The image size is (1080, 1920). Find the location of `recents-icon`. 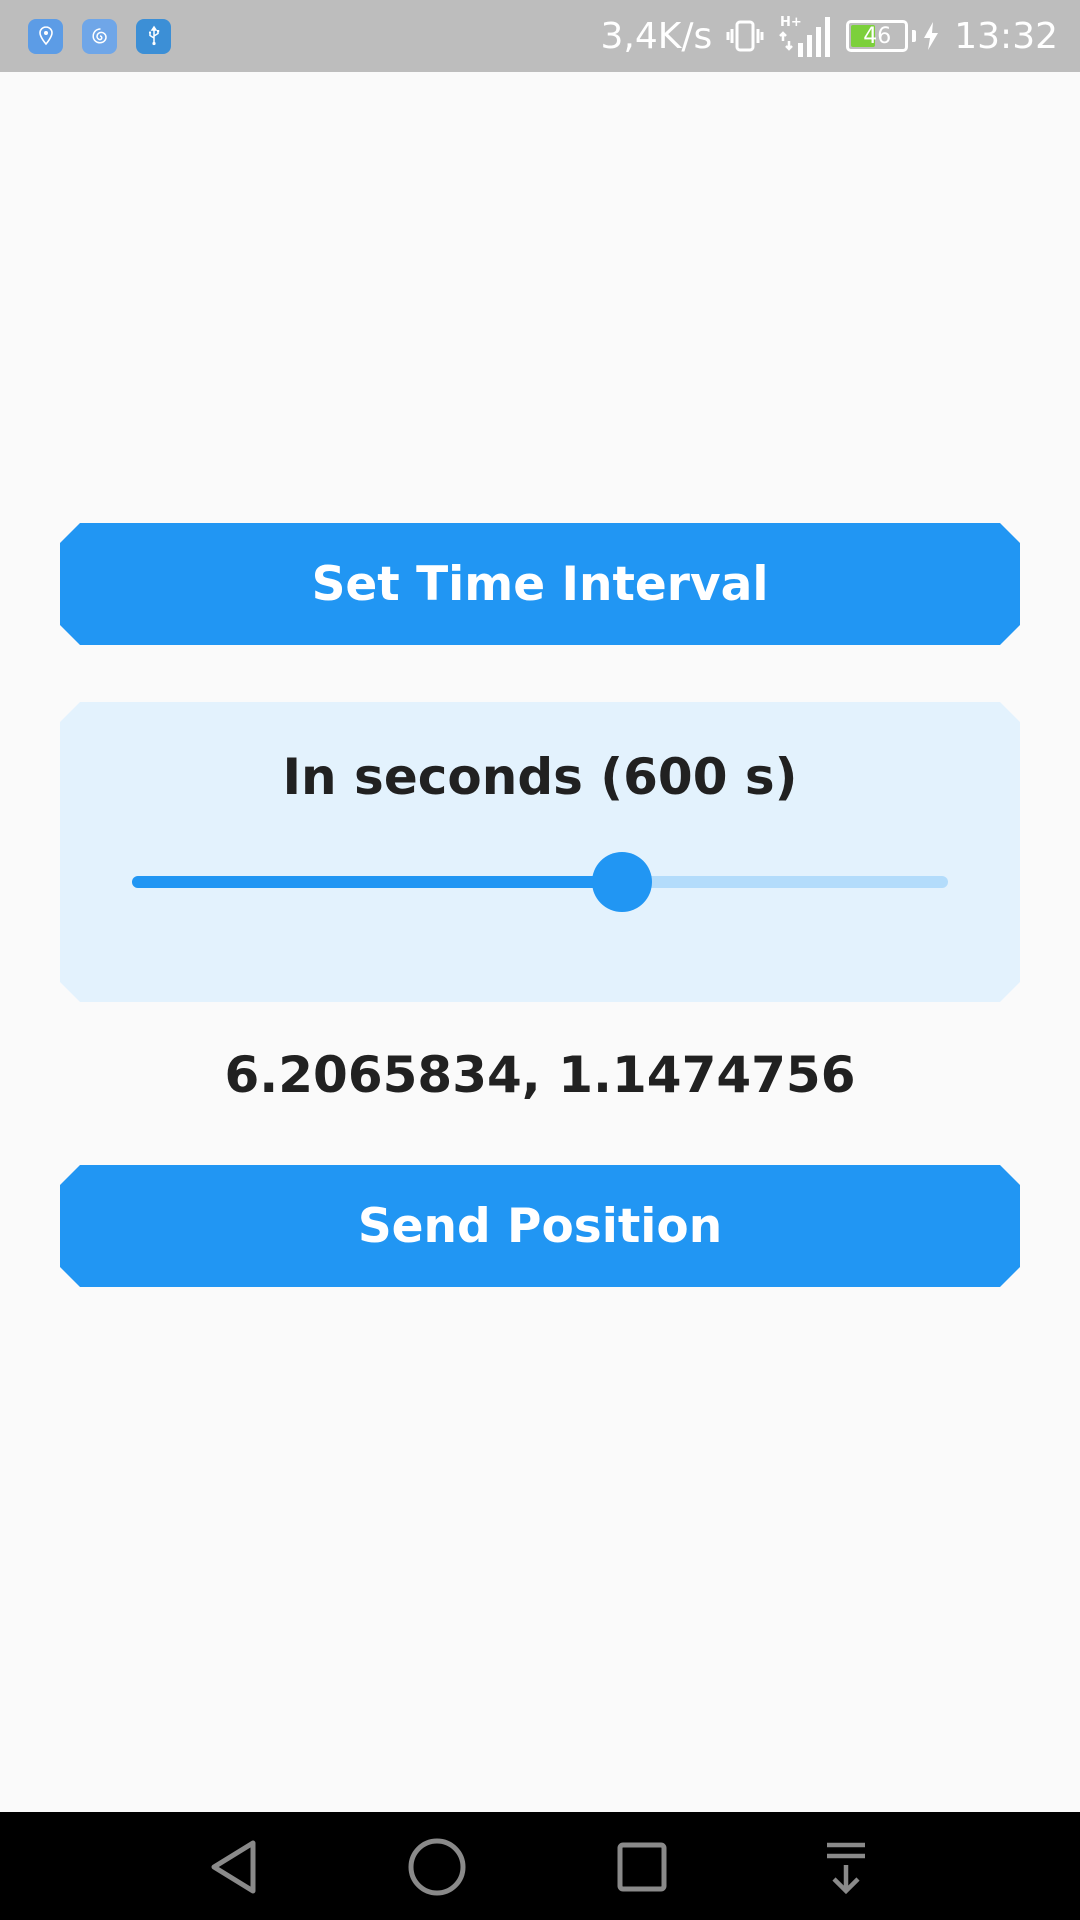

recents-icon is located at coordinates (642, 1867).